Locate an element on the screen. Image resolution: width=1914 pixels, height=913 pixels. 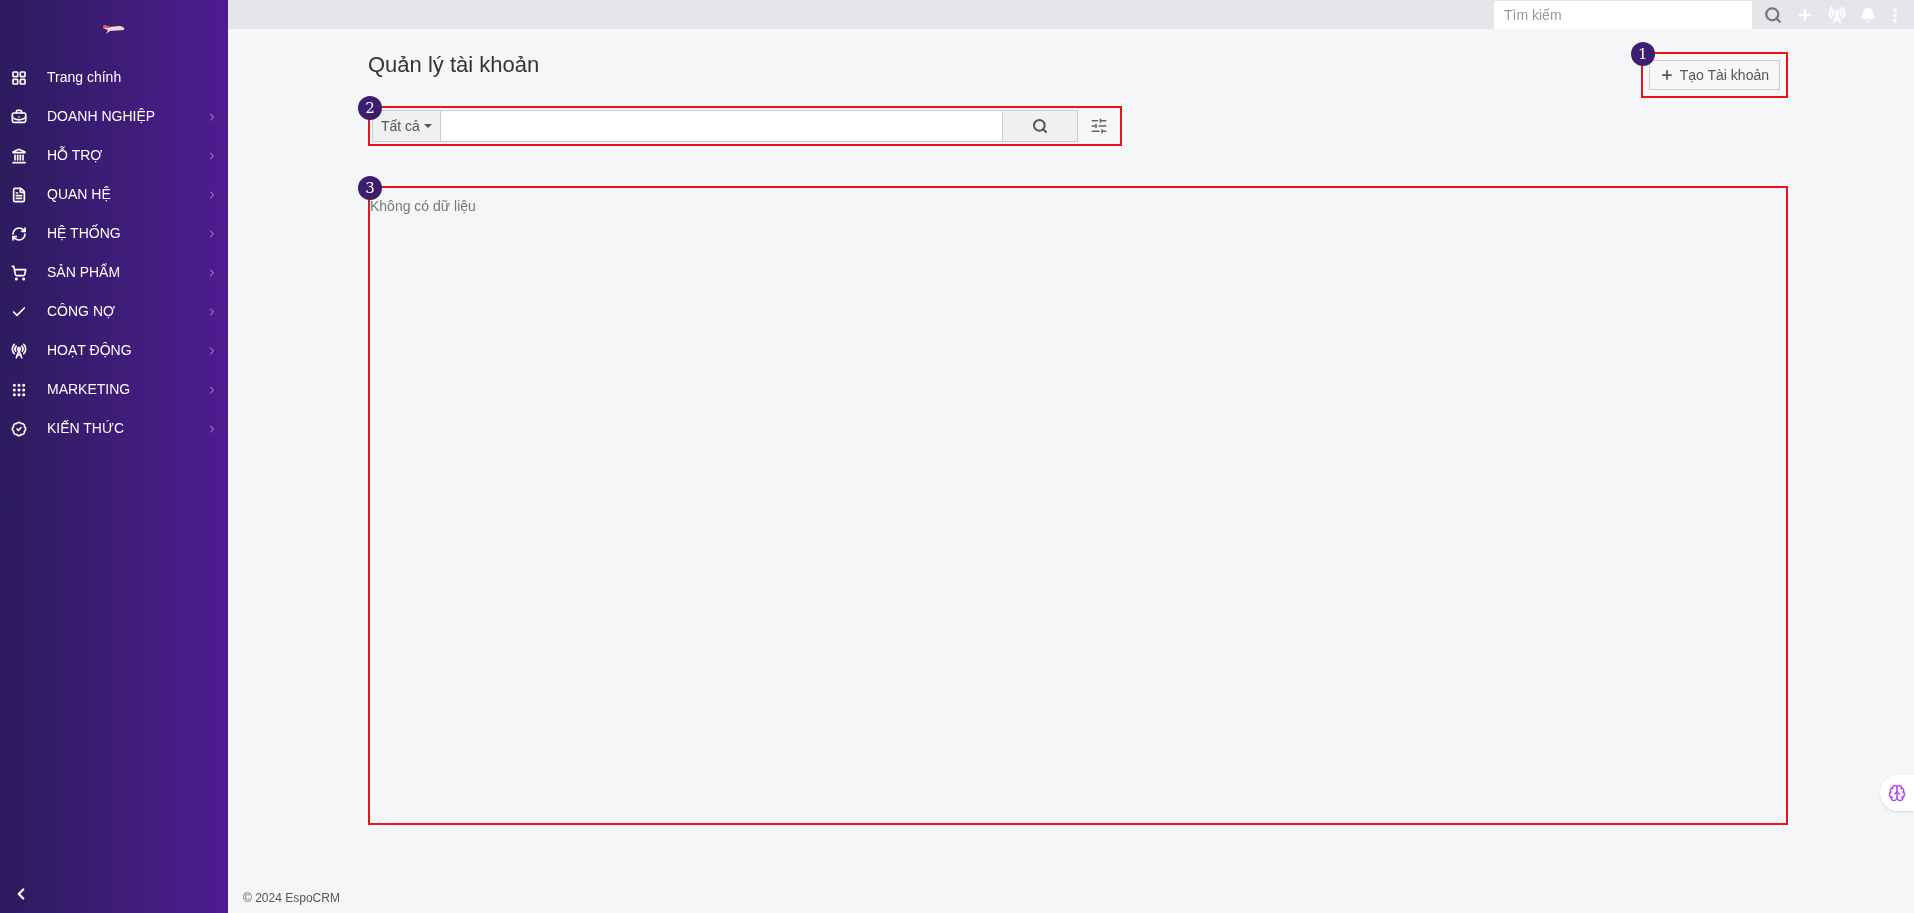
briefcase-icon is located at coordinates (19, 116).